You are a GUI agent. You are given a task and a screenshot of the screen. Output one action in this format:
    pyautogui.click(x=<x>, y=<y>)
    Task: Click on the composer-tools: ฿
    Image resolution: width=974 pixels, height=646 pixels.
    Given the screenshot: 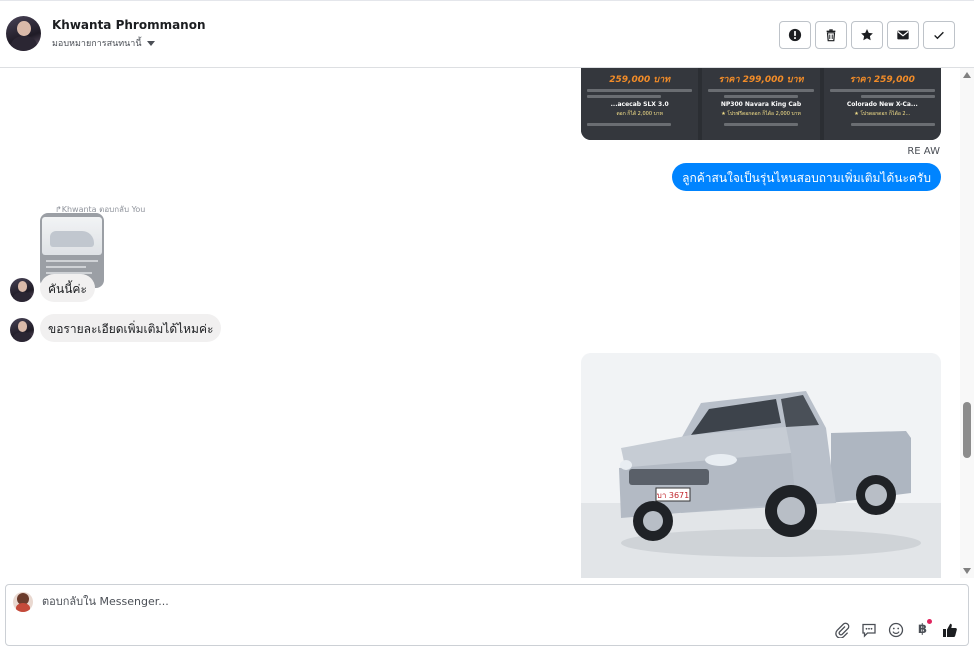 What is the action you would take?
    pyautogui.click(x=895, y=628)
    